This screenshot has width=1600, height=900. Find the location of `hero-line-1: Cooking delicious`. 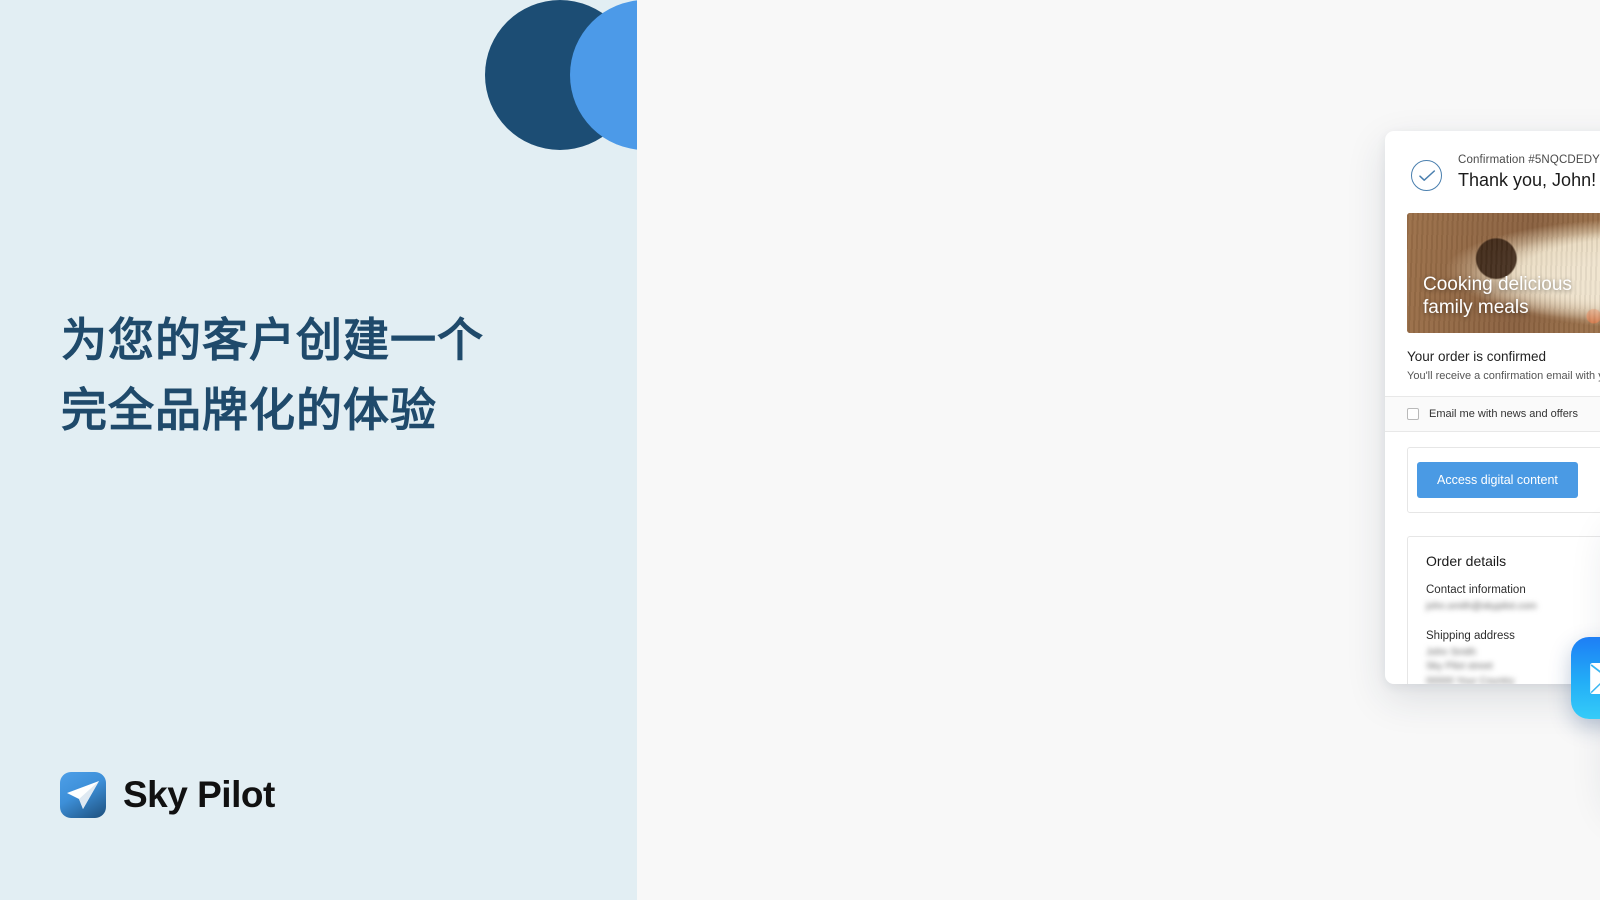

hero-line-1: Cooking delicious is located at coordinates (1497, 284).